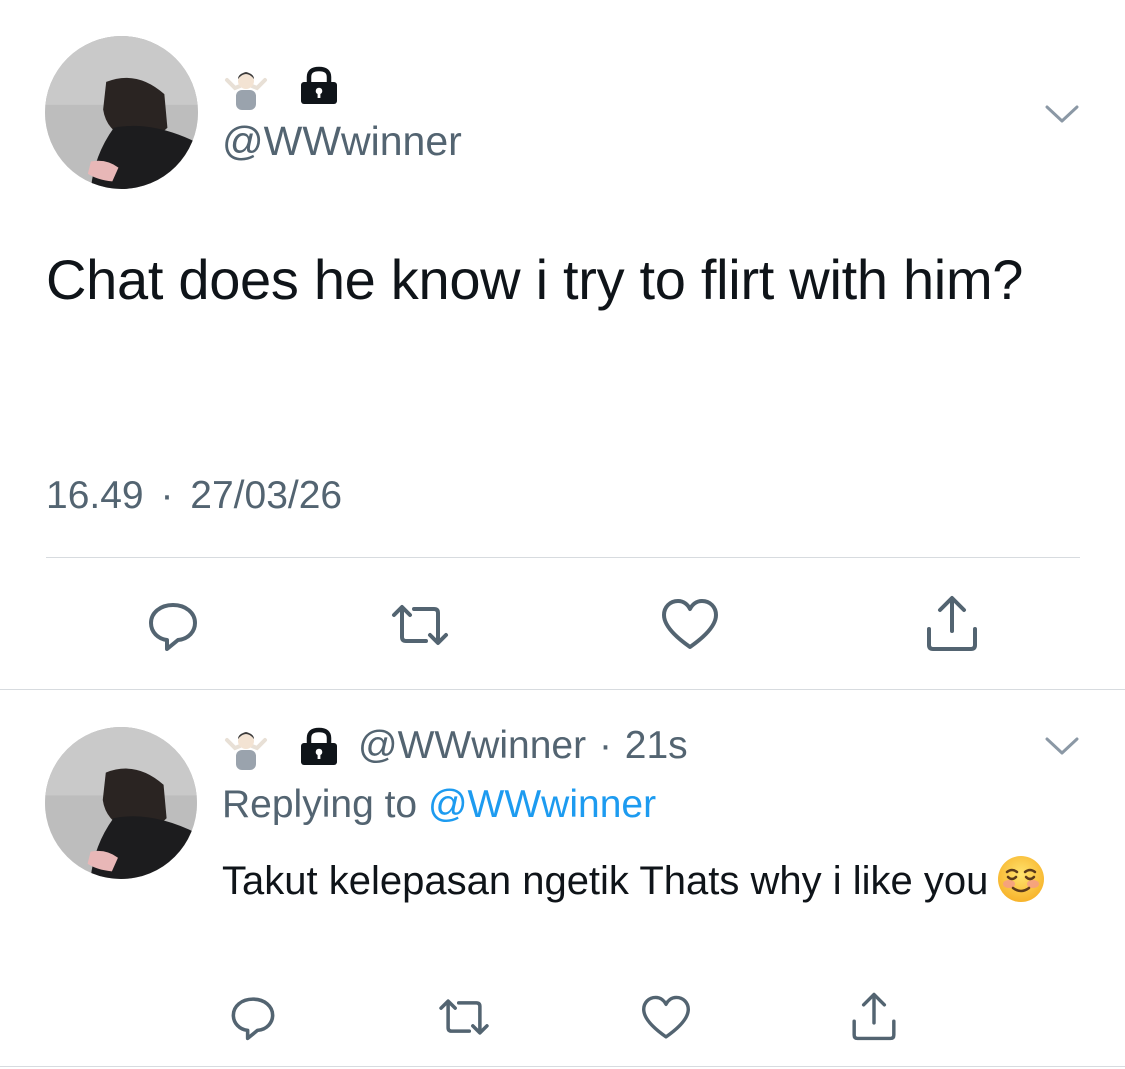 Image resolution: width=1125 pixels, height=1069 pixels. I want to click on replying-to-mention: @WWwinner, so click(542, 804).